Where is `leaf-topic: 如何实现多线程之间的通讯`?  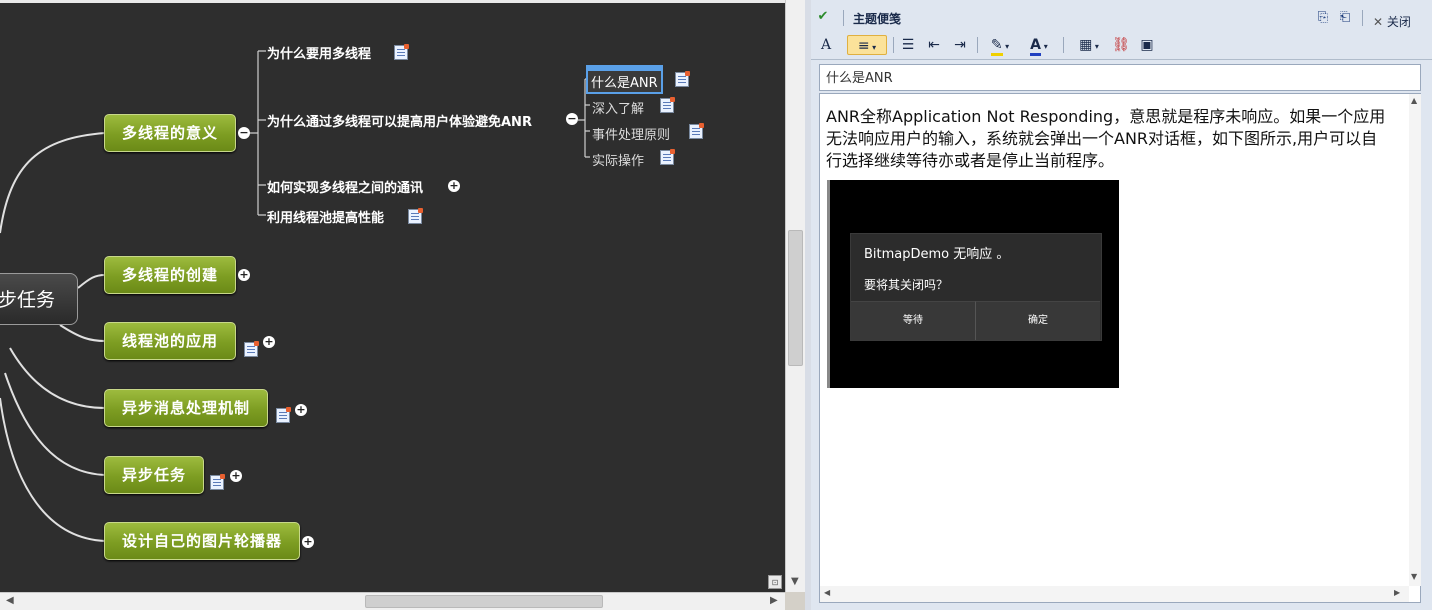
leaf-topic: 如何实现多线程之间的通讯 is located at coordinates (345, 186).